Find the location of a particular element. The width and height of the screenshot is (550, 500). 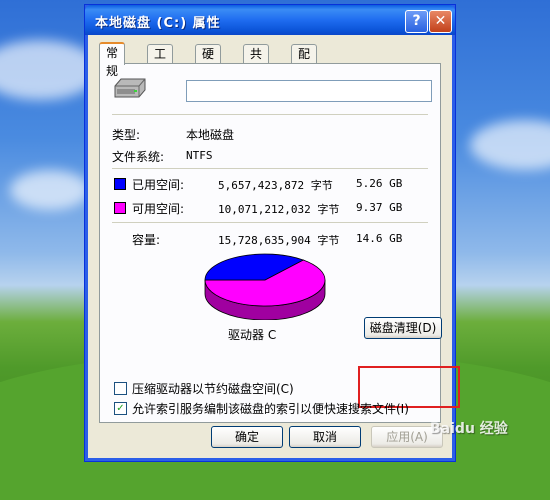

volume-label-input is located at coordinates (309, 91).